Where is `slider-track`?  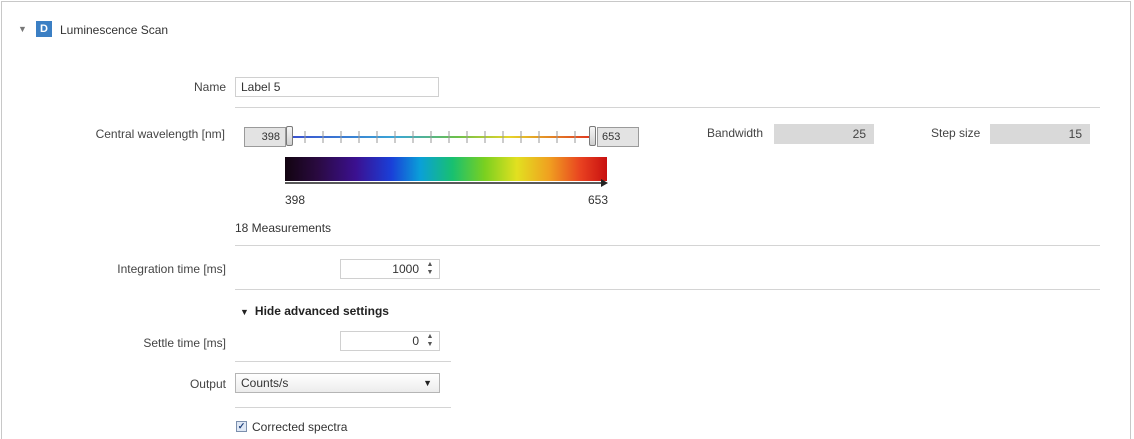 slider-track is located at coordinates (442, 137).